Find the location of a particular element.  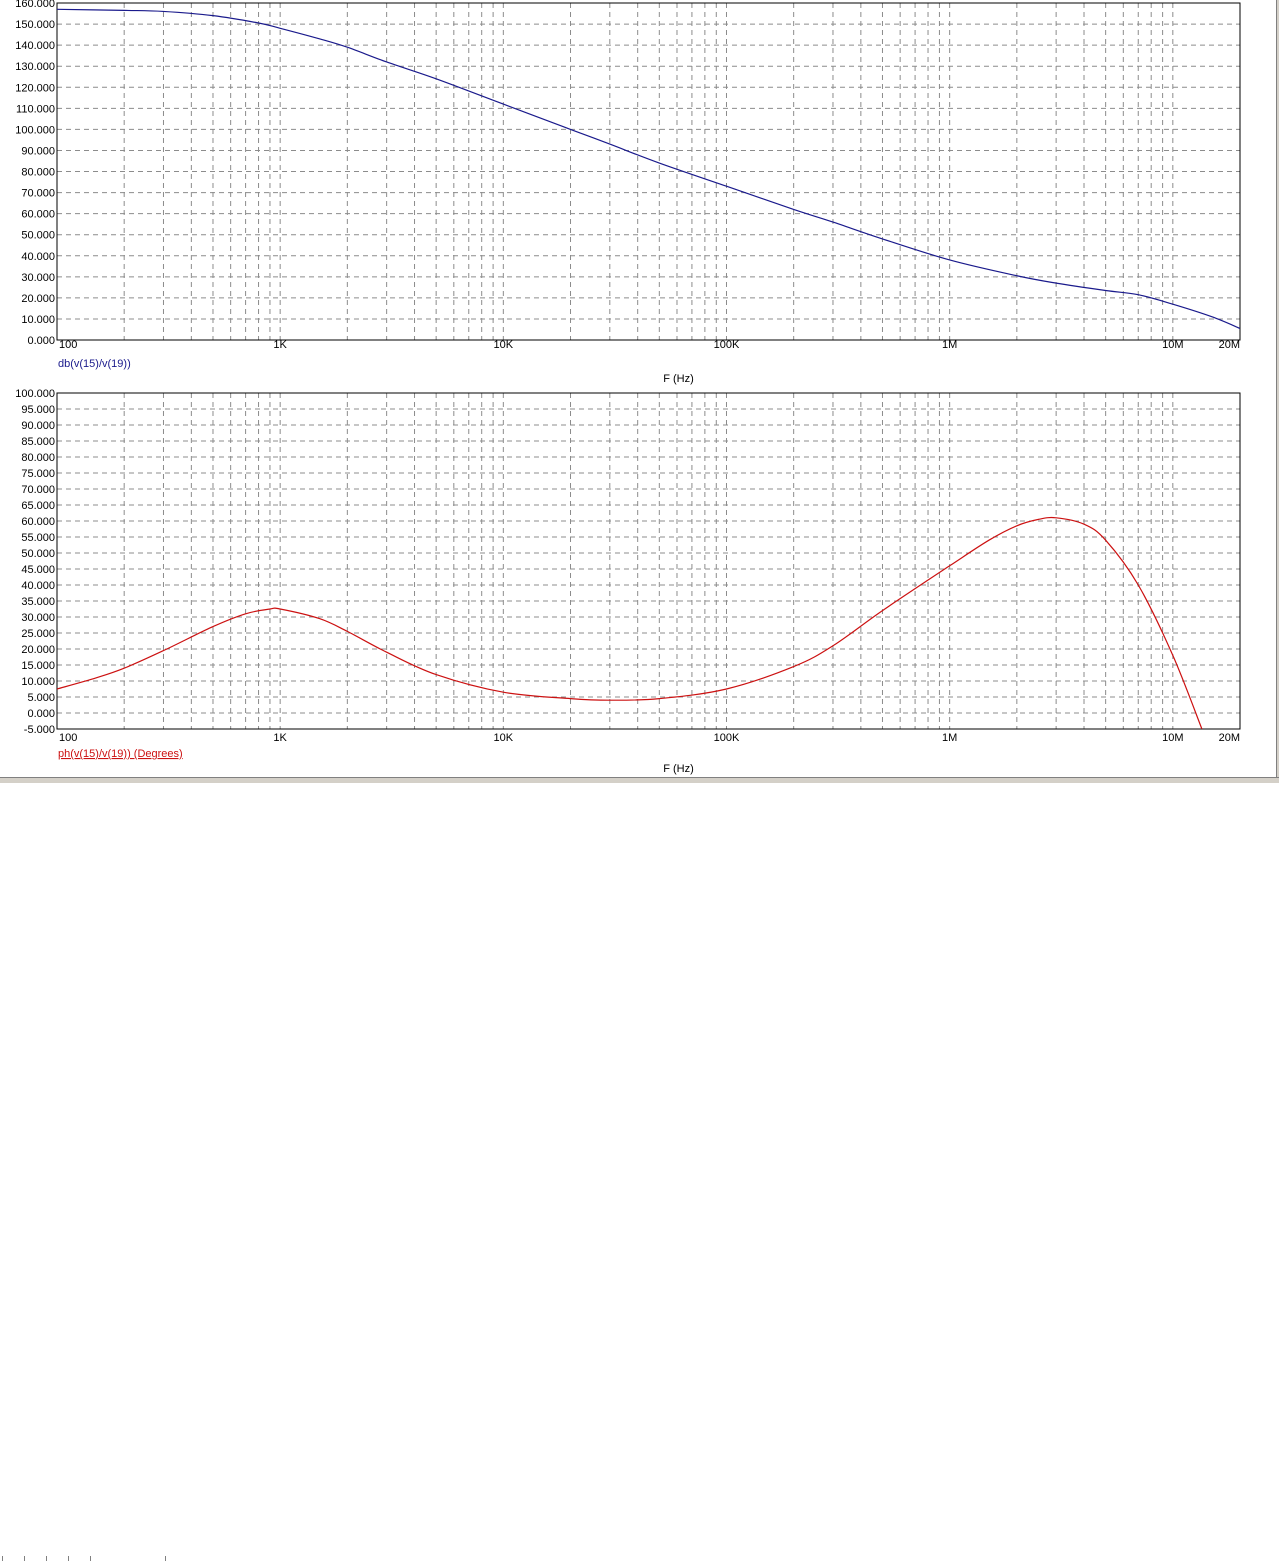

y-tick-label: -5.000 is located at coordinates (39, 730).